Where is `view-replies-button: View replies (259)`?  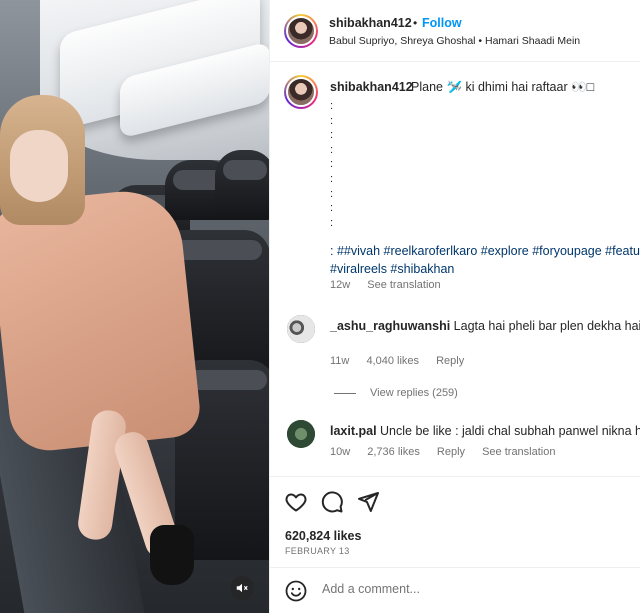 view-replies-button: View replies (259) is located at coordinates (396, 393).